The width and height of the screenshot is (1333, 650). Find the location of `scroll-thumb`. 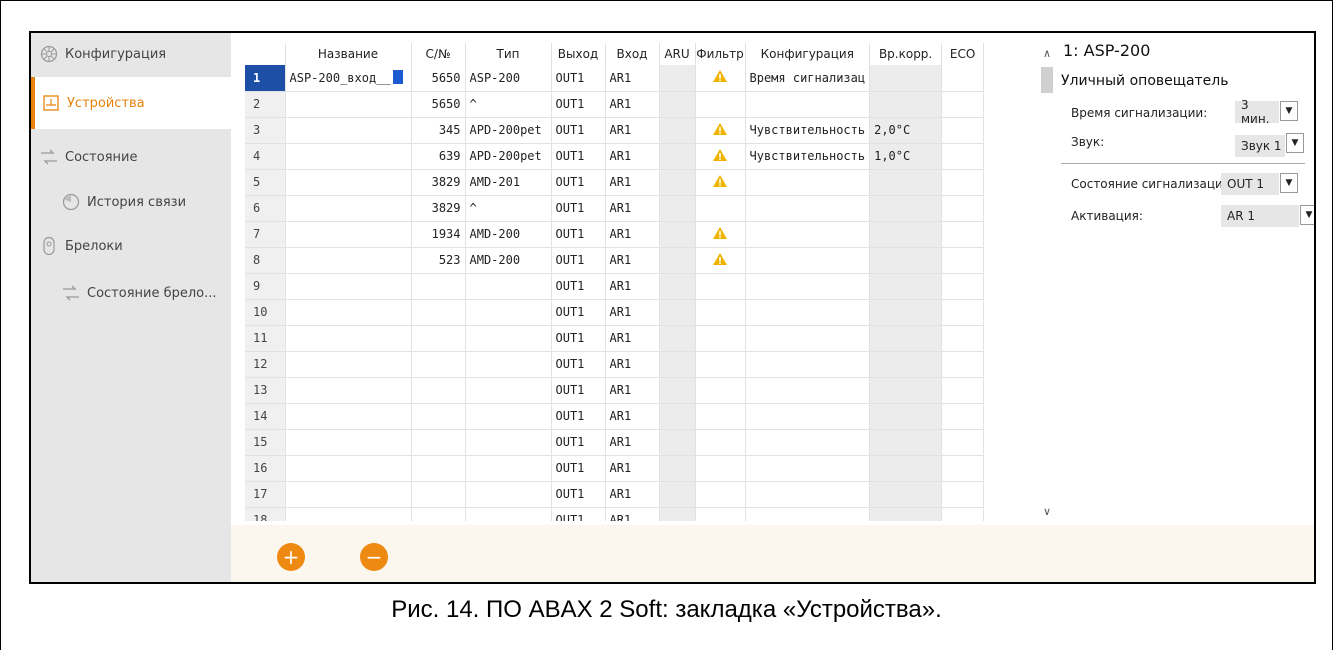

scroll-thumb is located at coordinates (1047, 80).